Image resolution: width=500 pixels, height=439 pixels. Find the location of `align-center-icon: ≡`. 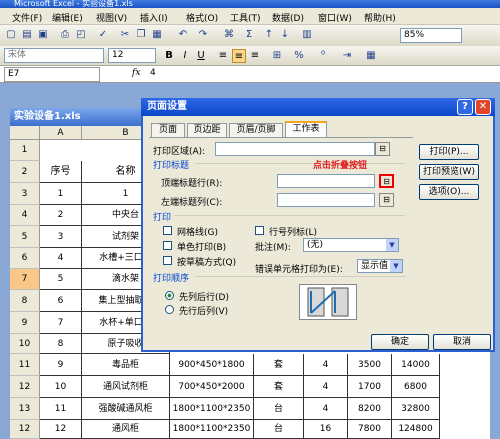

align-center-icon: ≡ is located at coordinates (239, 56).